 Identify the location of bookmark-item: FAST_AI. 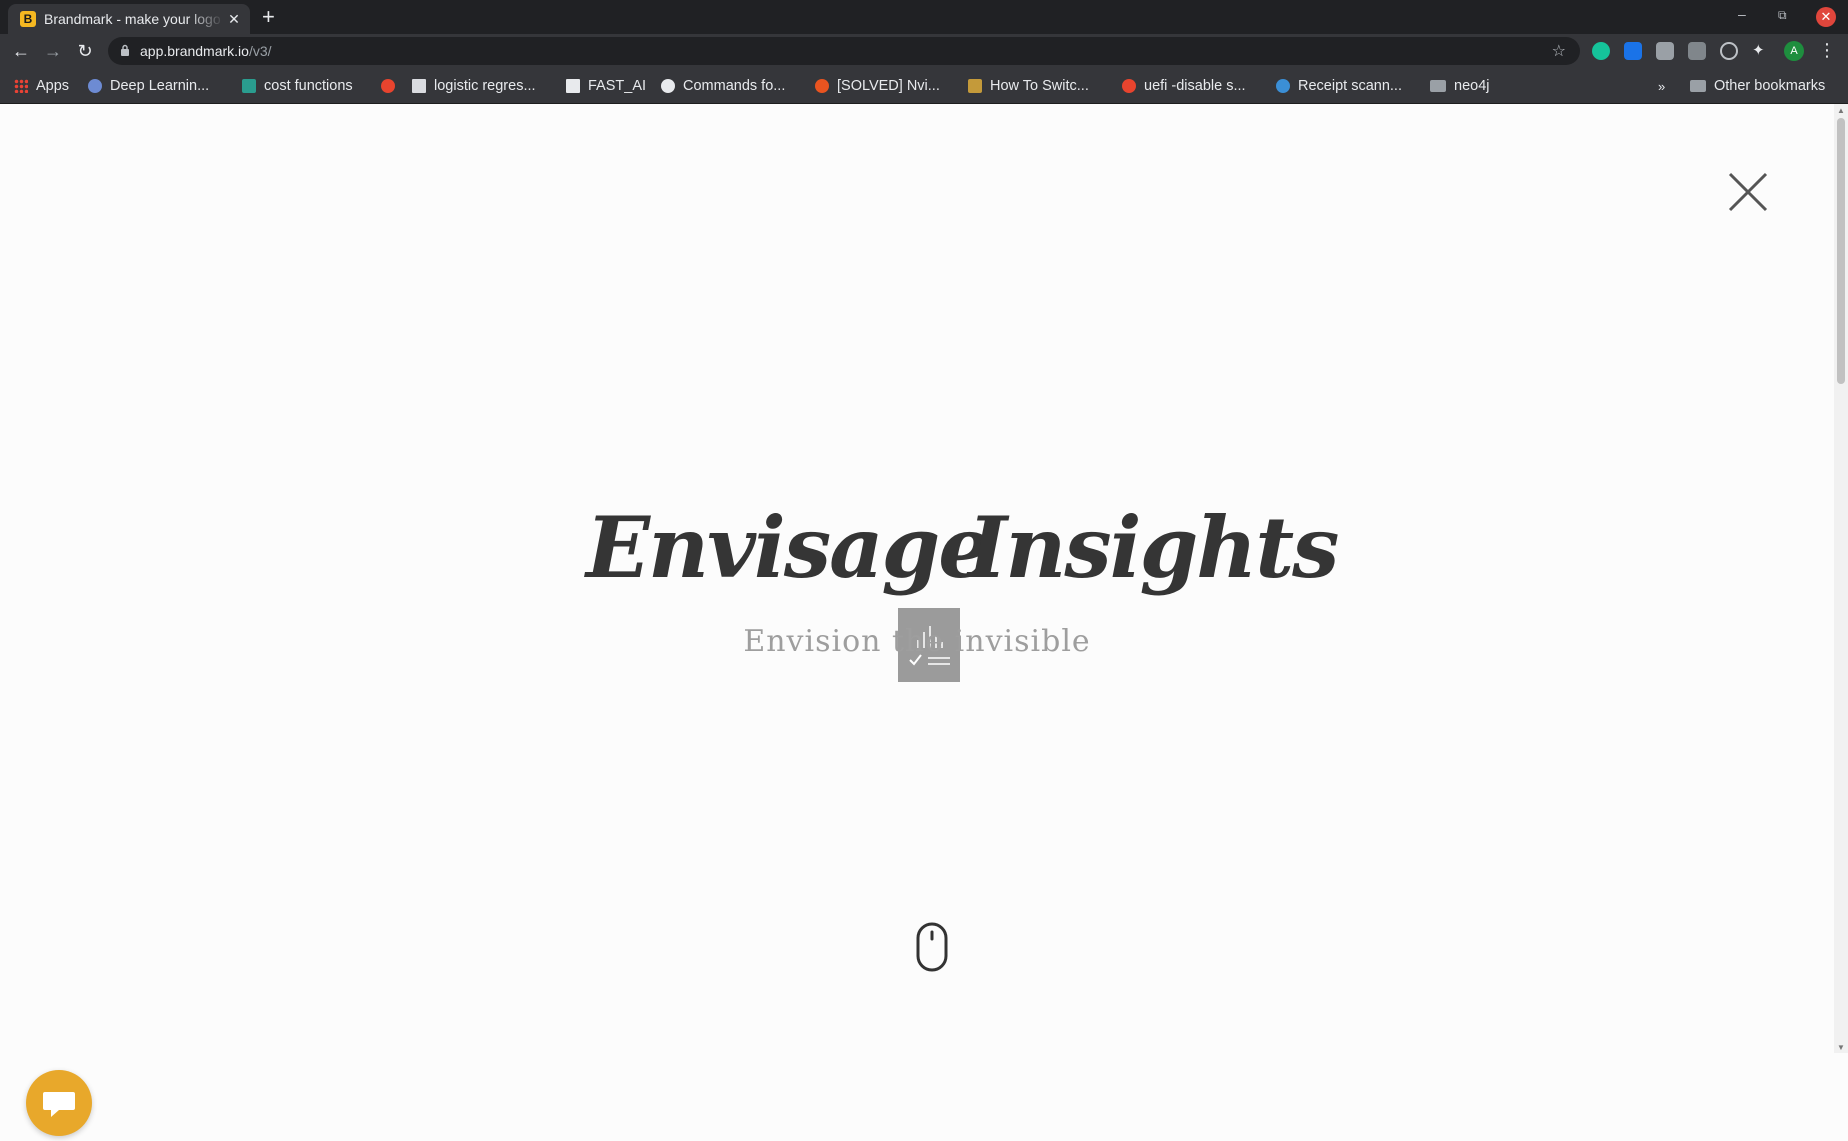
(606, 86).